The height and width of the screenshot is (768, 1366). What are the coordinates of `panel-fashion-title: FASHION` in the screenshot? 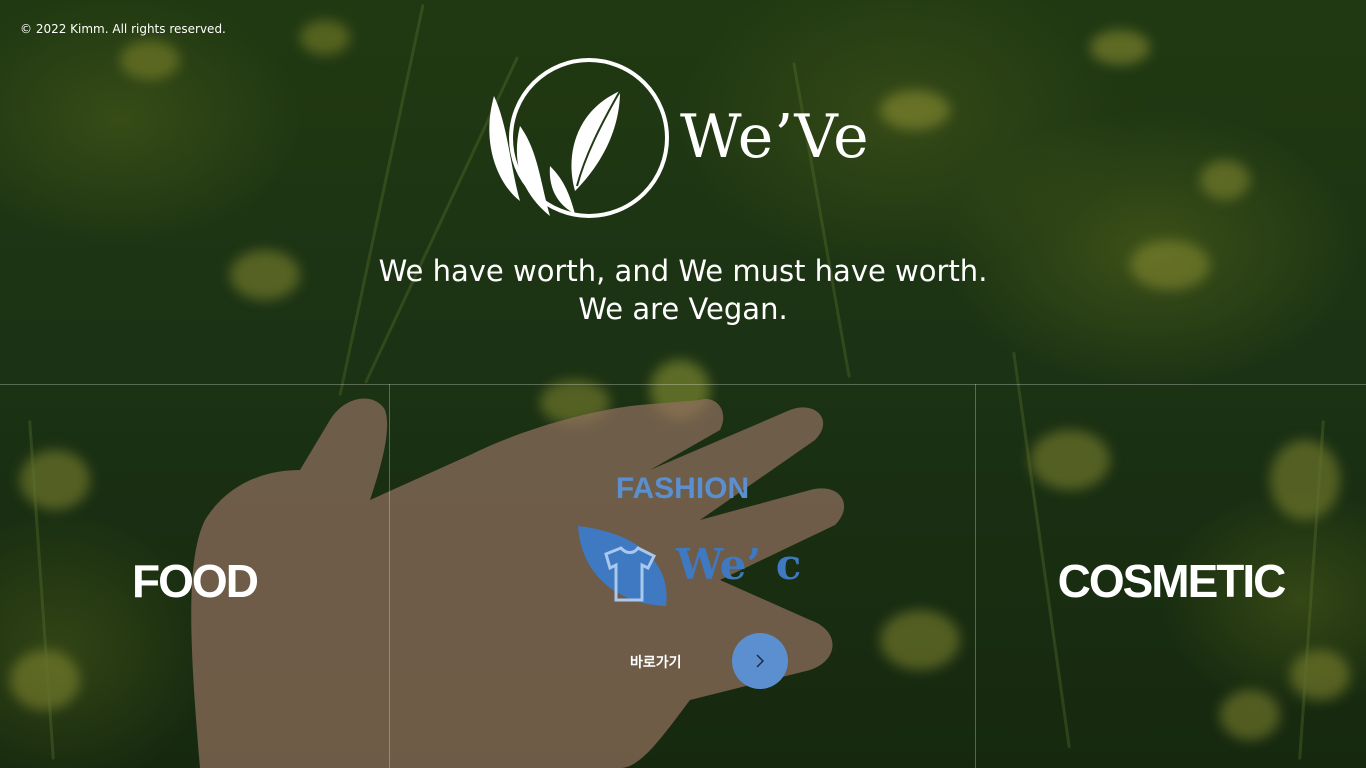 It's located at (682, 488).